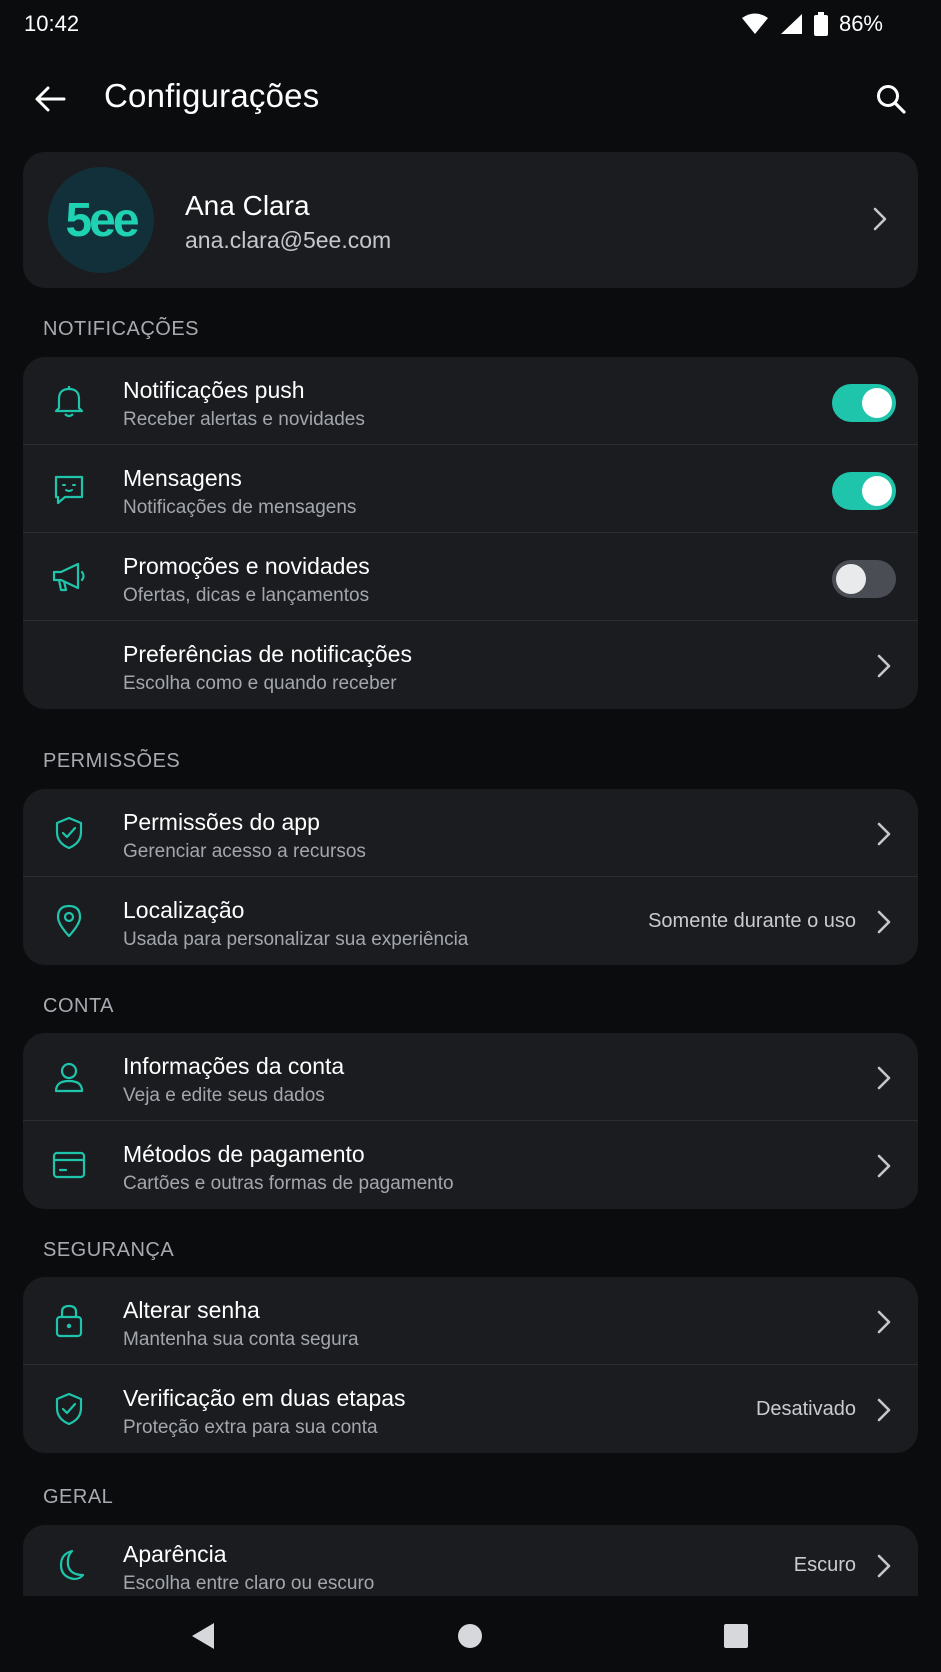 The width and height of the screenshot is (941, 1672). Describe the element at coordinates (112, 761) in the screenshot. I see `section-label-permissoes: PERMISSÕES` at that location.